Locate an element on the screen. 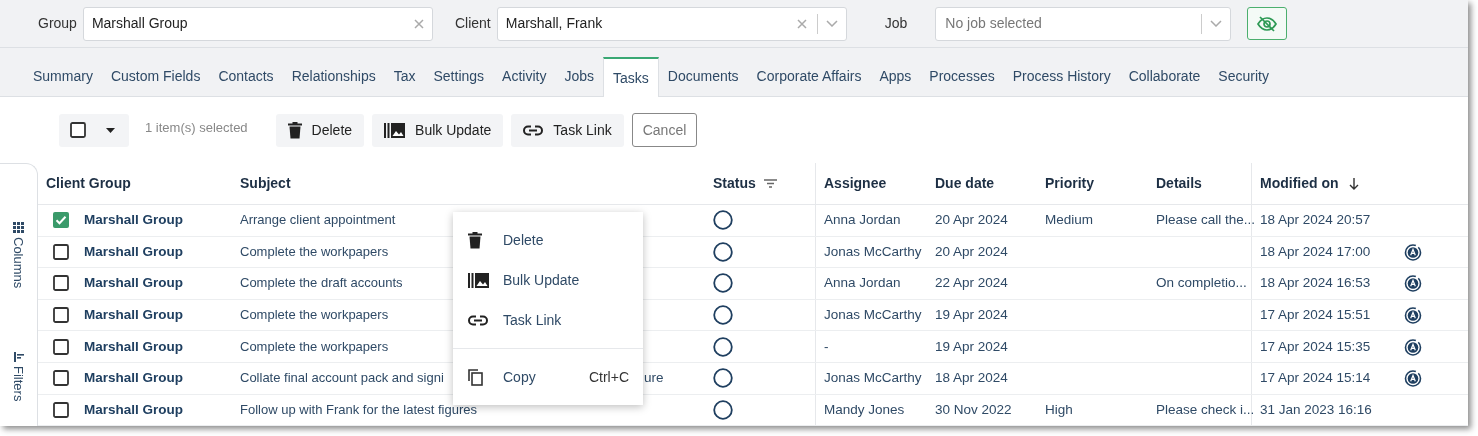 This screenshot has height=436, width=1478. table-cell: Follow up with Frank for the latest figures is located at coordinates (358, 409).